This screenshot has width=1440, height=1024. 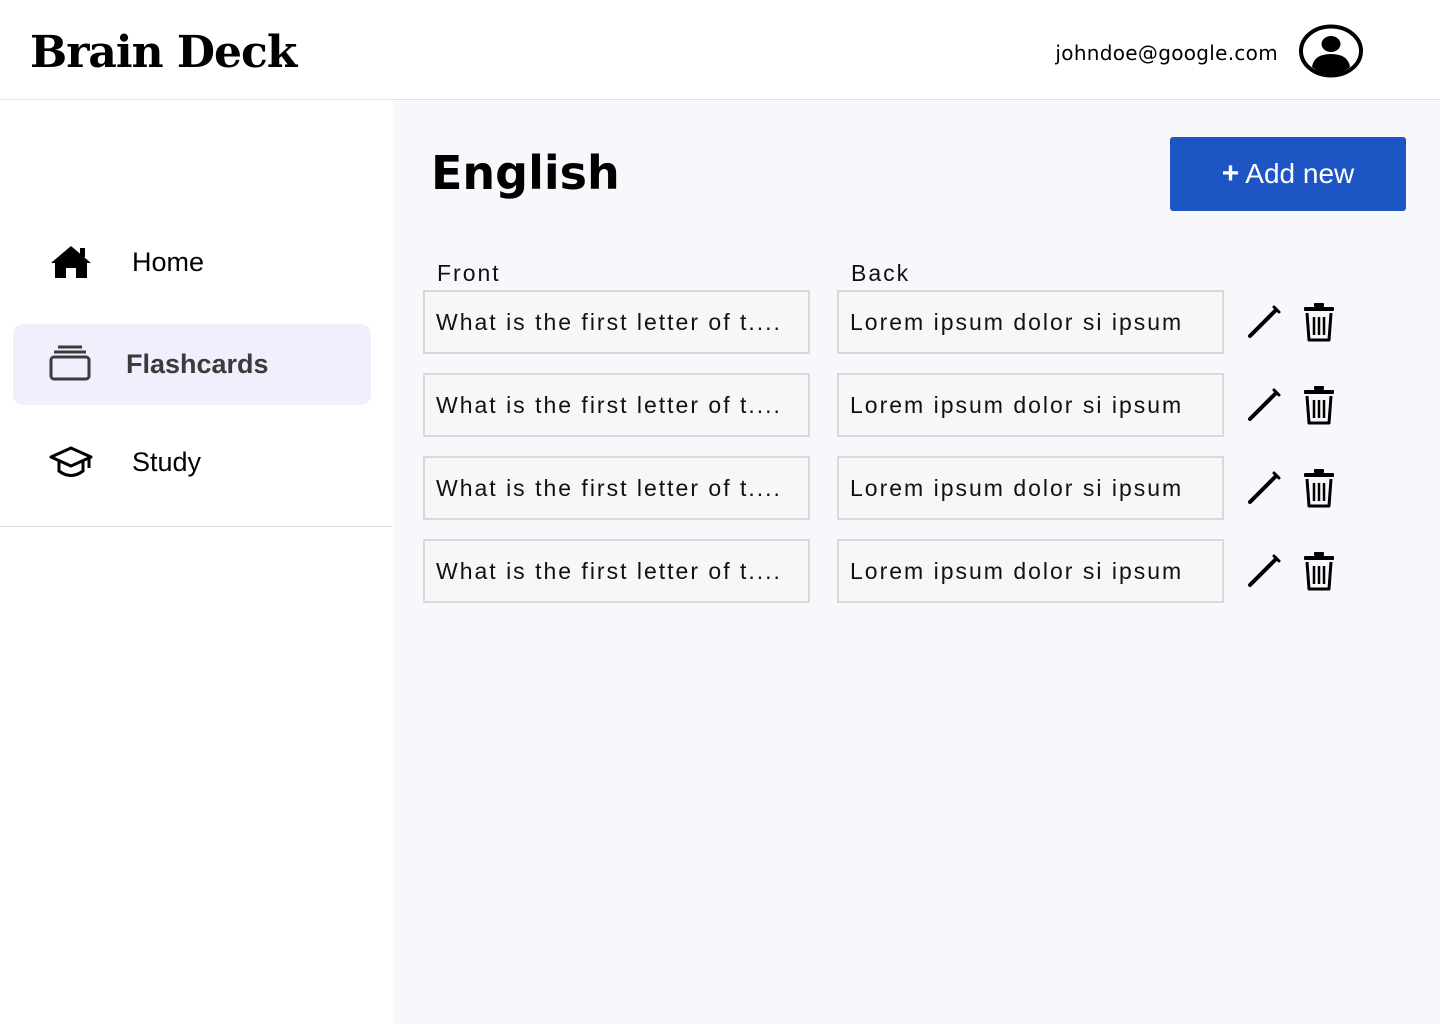 I want to click on app-logo: Brain Deck, so click(x=163, y=53).